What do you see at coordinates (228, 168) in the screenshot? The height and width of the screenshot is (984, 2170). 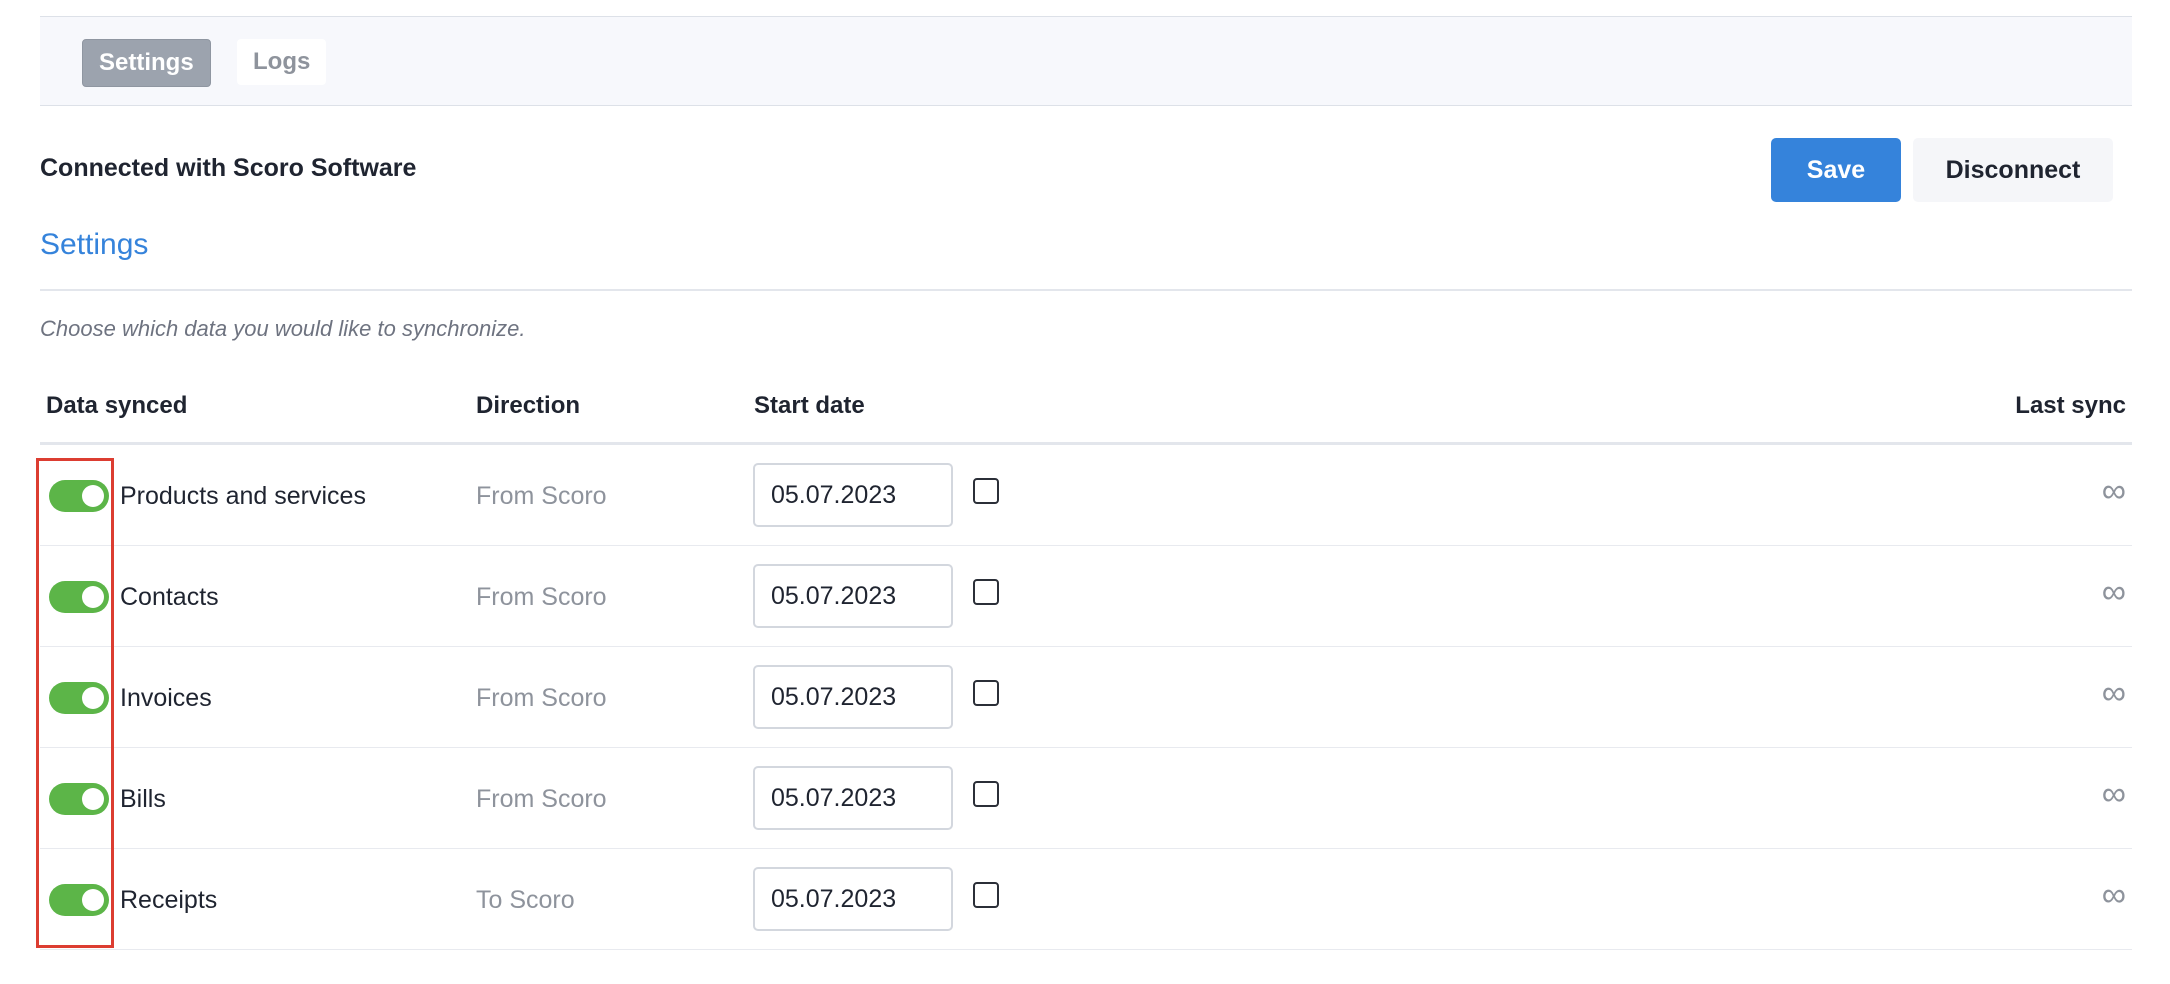 I see `connection-status-label: Connected with Scoro Software` at bounding box center [228, 168].